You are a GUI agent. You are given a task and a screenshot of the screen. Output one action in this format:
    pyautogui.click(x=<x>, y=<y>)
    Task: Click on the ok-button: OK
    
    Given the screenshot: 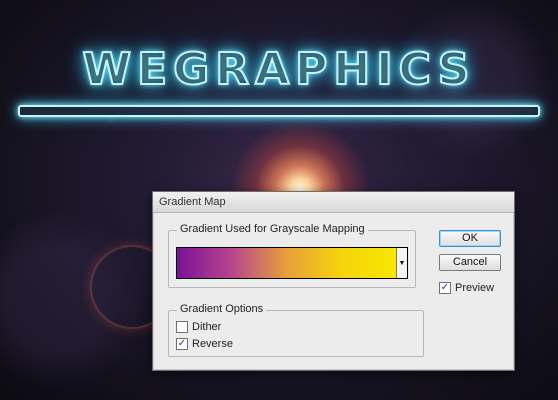 What is the action you would take?
    pyautogui.click(x=470, y=238)
    